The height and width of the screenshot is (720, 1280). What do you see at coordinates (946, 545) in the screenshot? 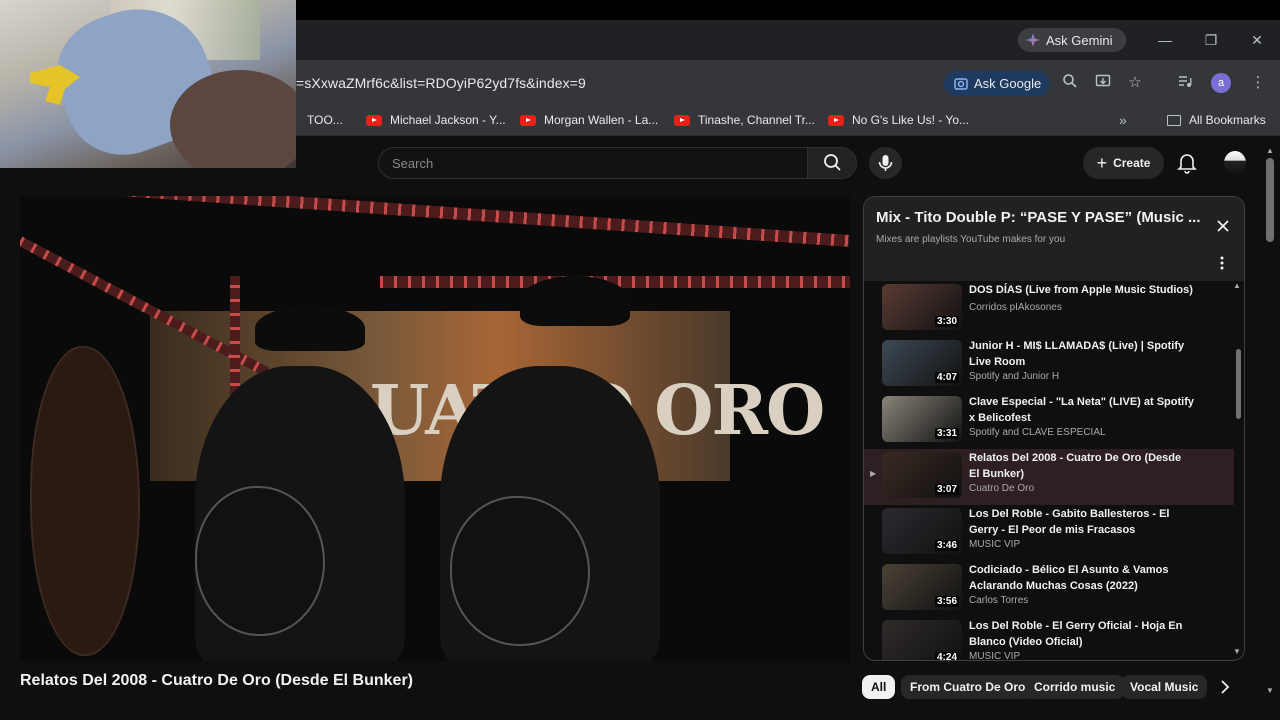
I see `duration-badge: 3:46` at bounding box center [946, 545].